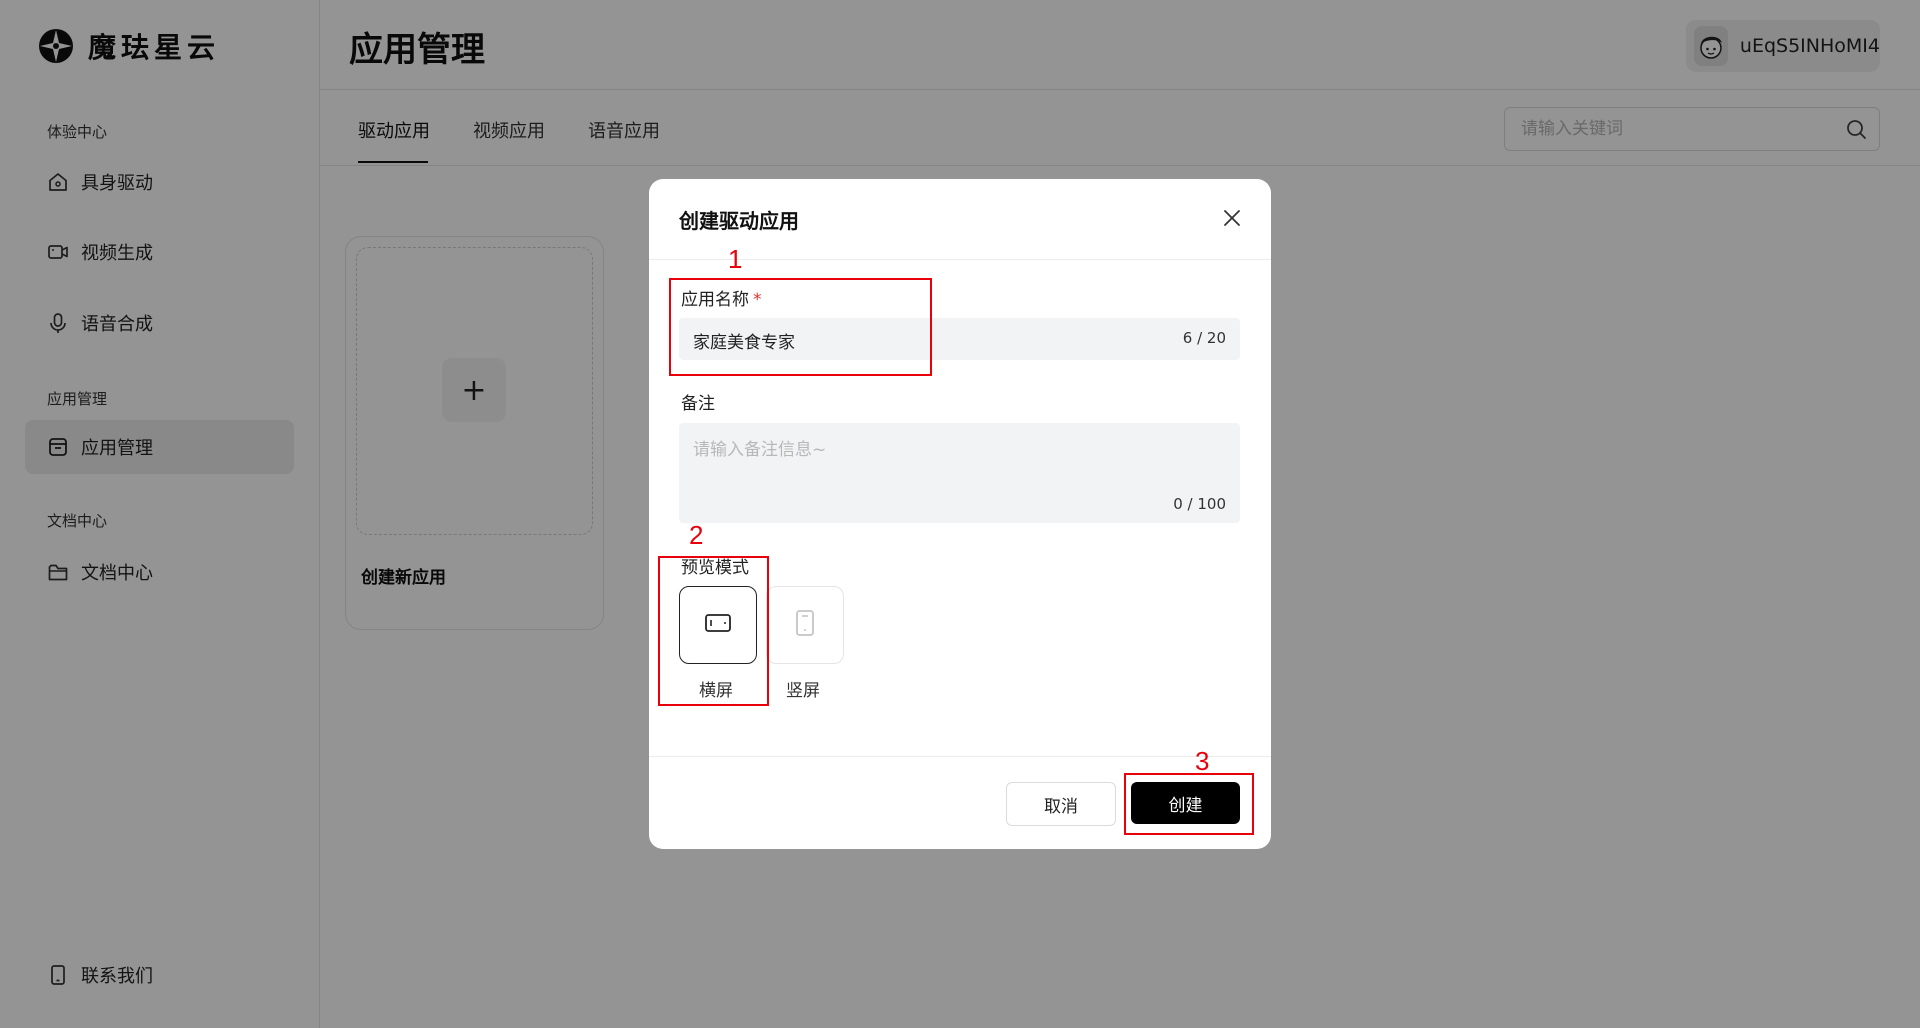 Image resolution: width=1920 pixels, height=1028 pixels. What do you see at coordinates (735, 259) in the screenshot?
I see `annotation-number-1: 1` at bounding box center [735, 259].